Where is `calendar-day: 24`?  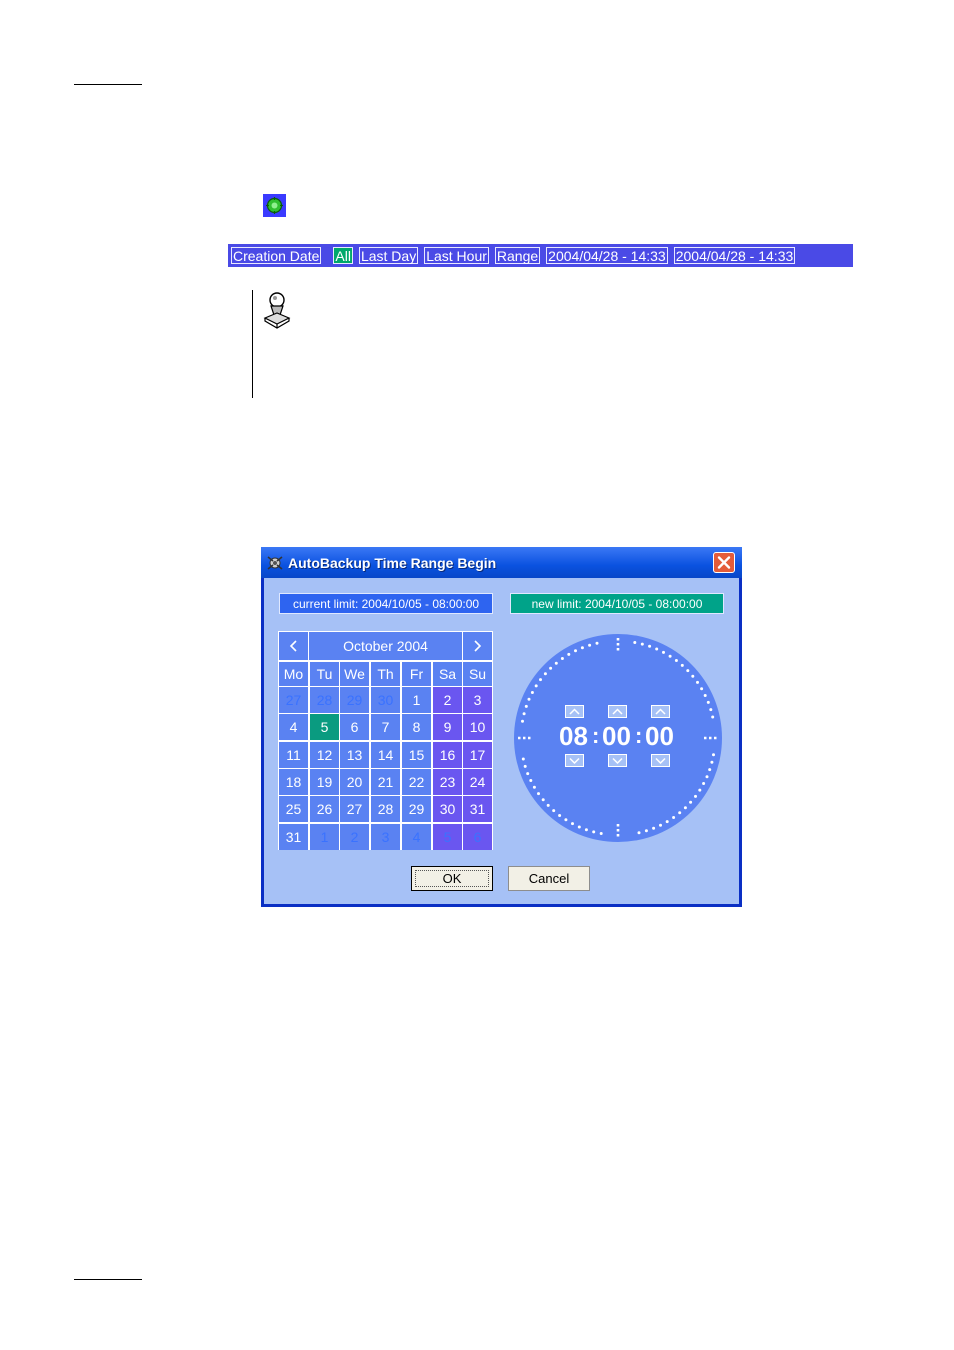
calendar-day: 24 is located at coordinates (477, 781).